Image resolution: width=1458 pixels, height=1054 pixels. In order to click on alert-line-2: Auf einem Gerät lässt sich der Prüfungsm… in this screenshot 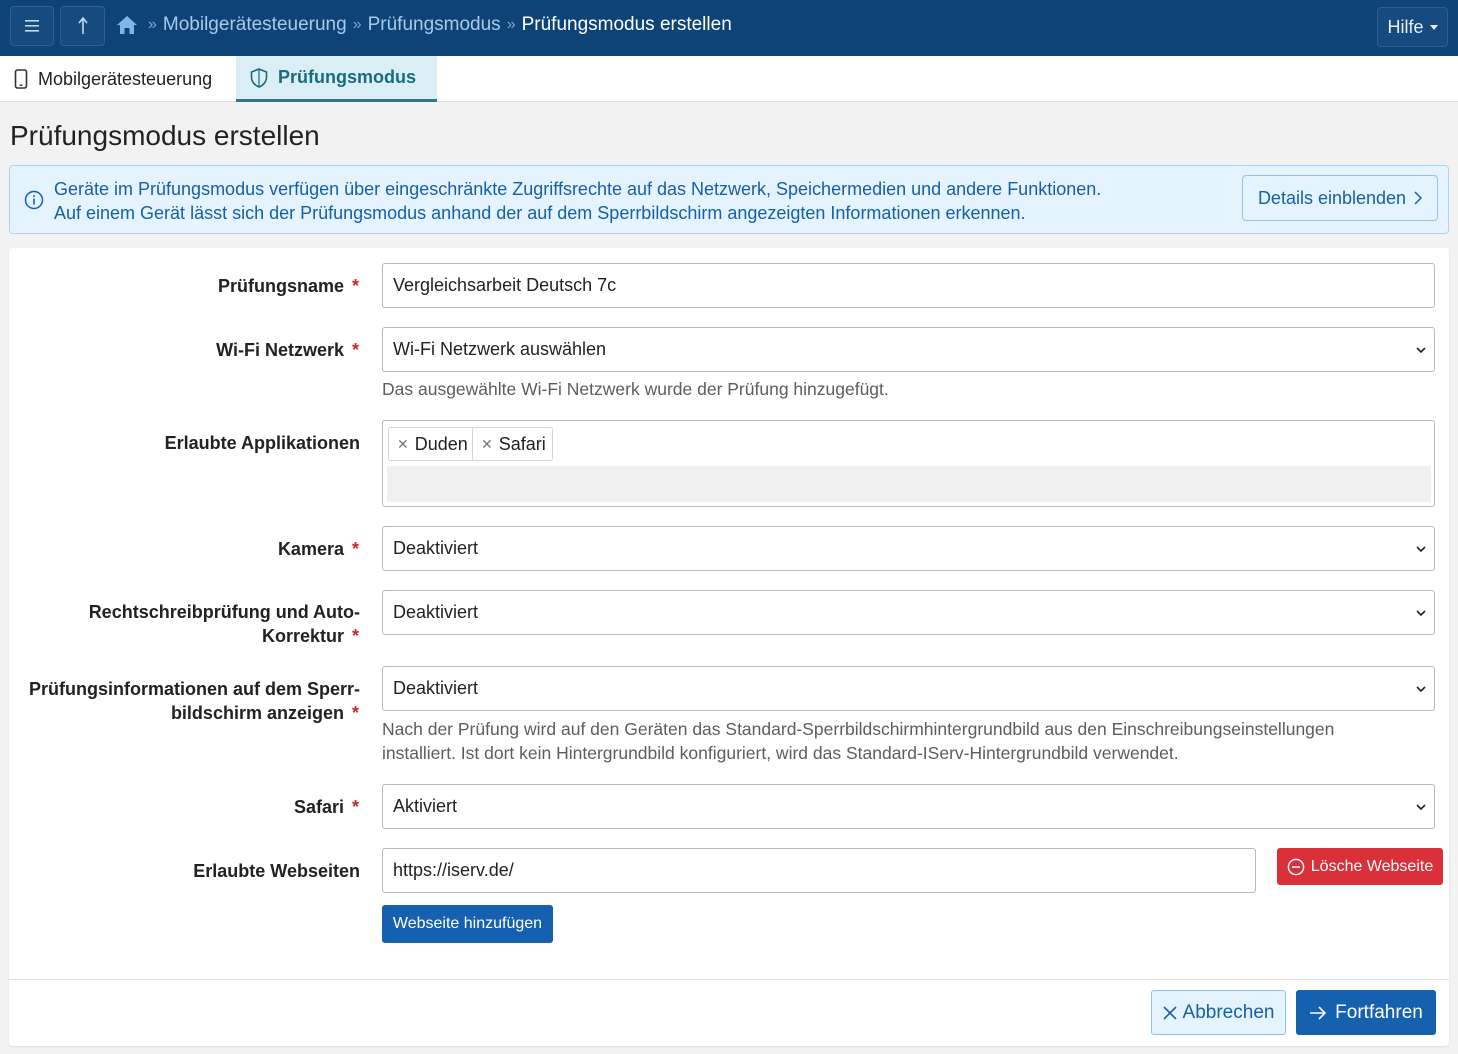, I will do `click(540, 213)`.